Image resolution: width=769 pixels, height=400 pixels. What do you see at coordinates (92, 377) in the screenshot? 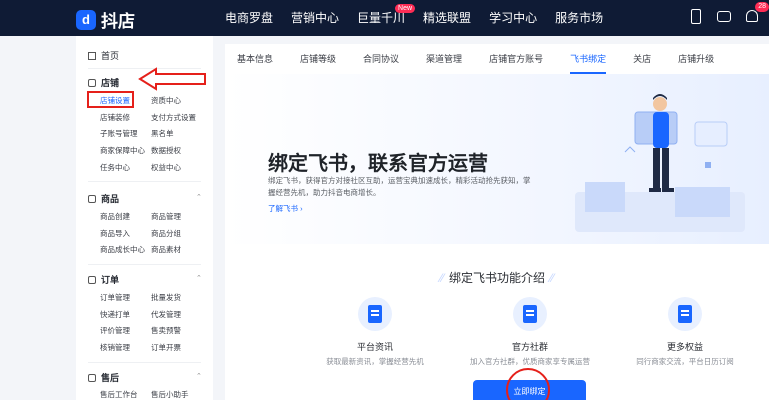
I see `aftersale-icon` at bounding box center [92, 377].